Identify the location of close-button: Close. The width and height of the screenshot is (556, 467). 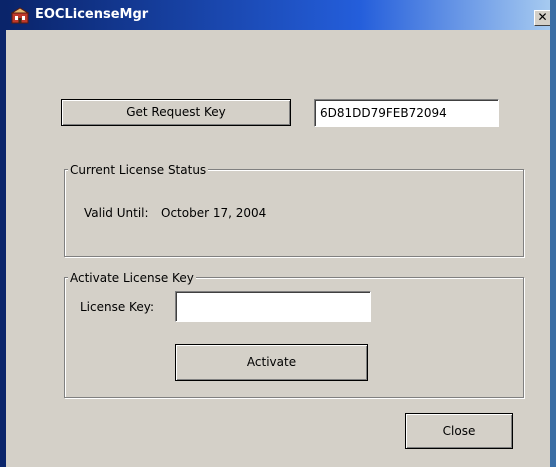
(459, 431).